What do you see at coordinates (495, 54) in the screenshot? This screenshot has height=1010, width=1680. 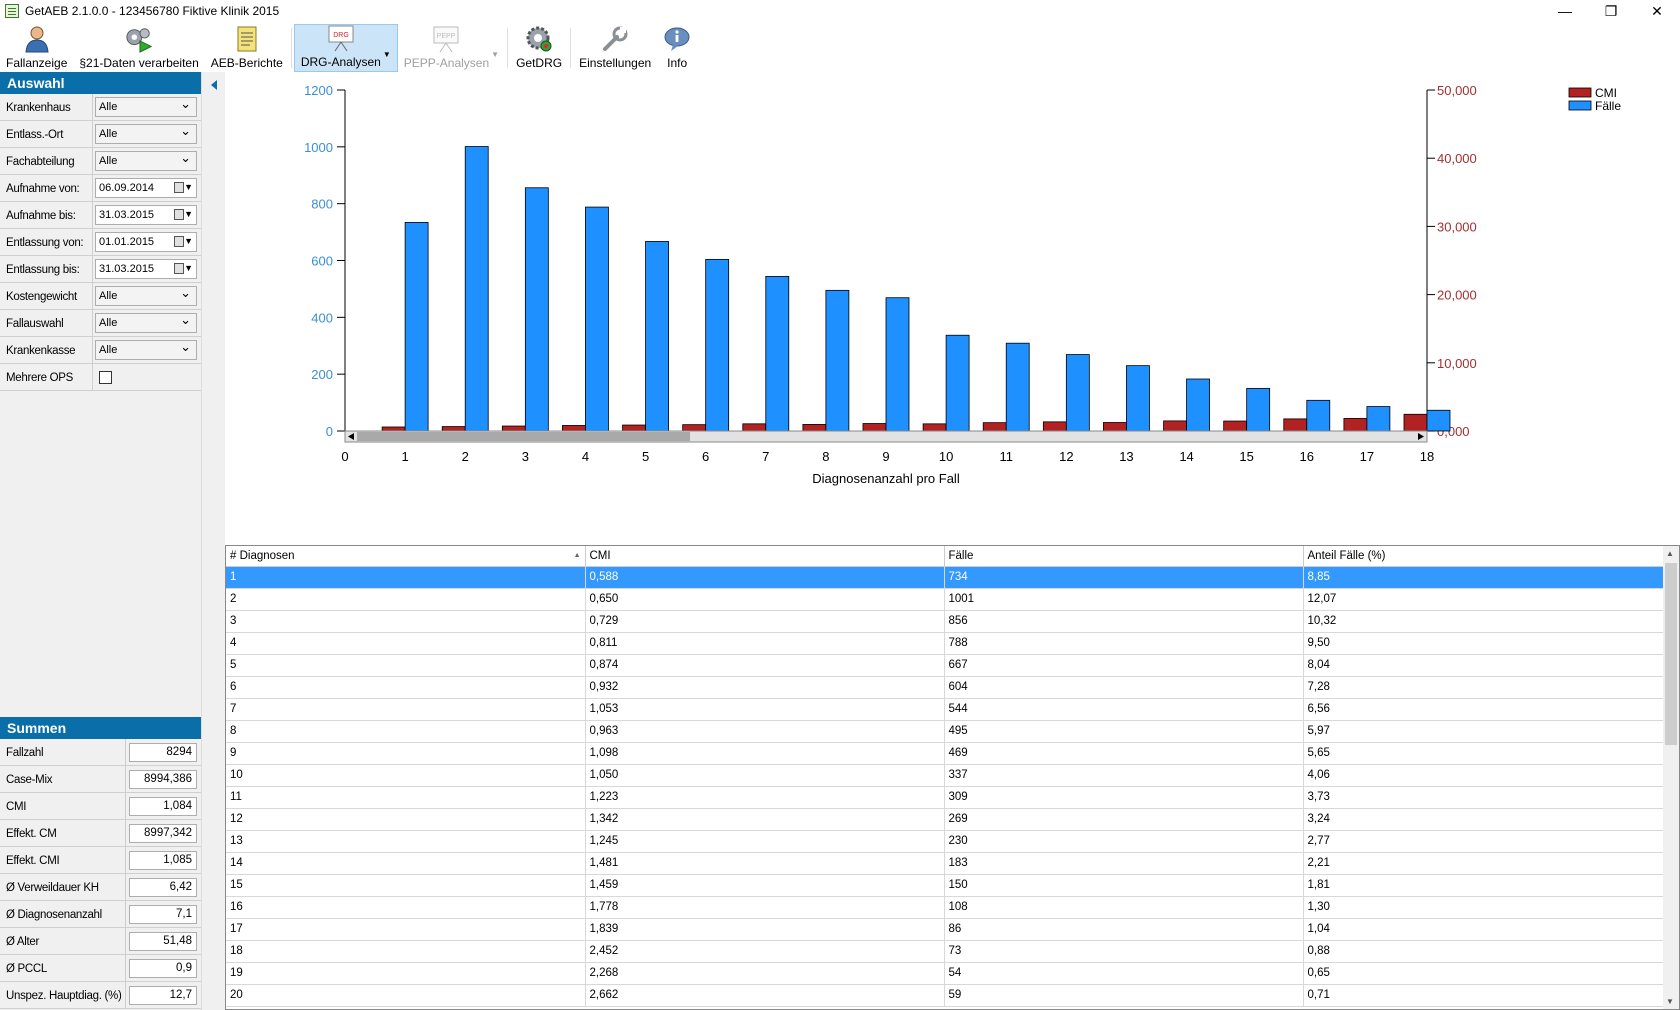 I see `pepp-dropdown-arrow-icon: ▼` at bounding box center [495, 54].